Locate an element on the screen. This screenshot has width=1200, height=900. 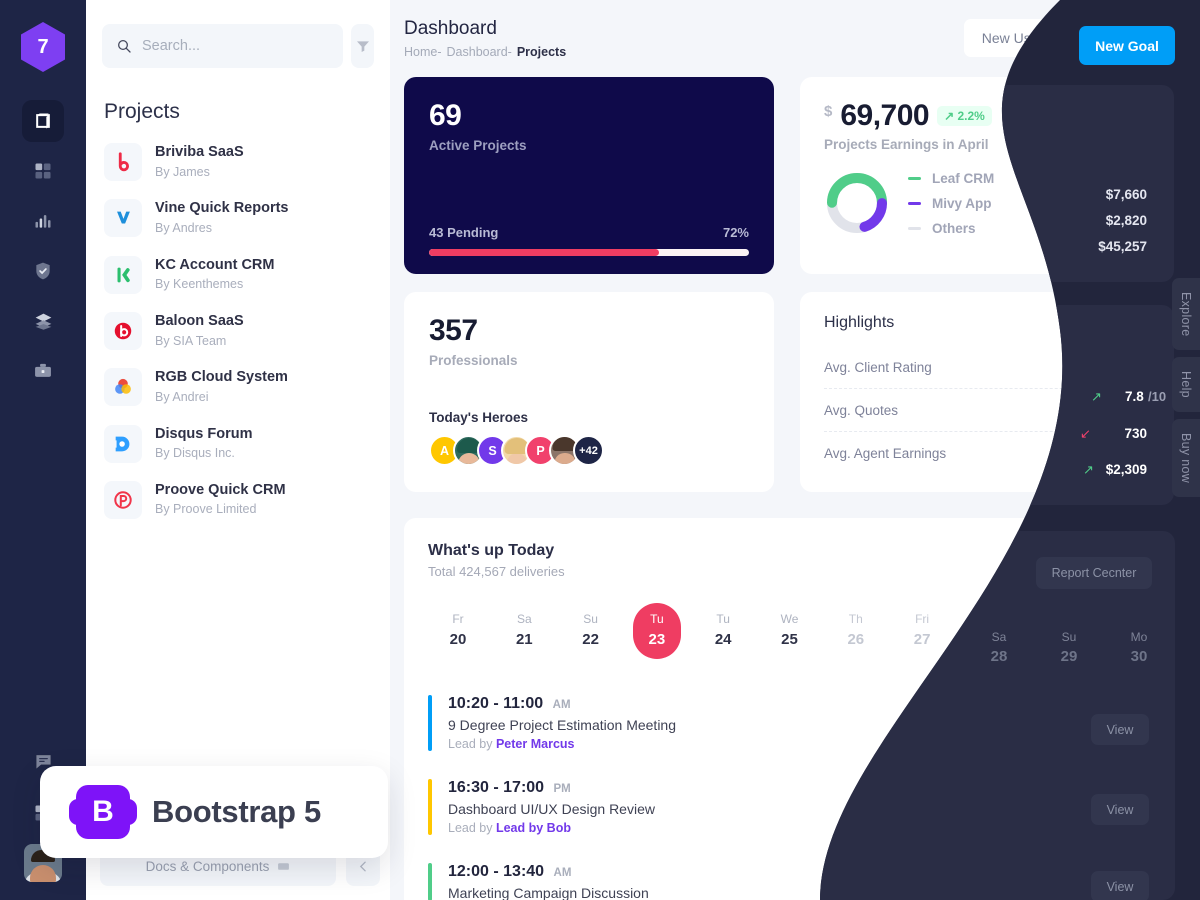
day-cell: Fri 27 is located at coordinates (922, 631).